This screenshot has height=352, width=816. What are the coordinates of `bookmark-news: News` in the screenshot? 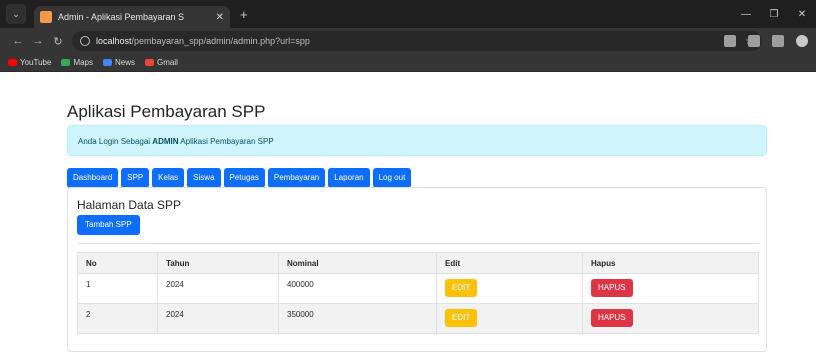 It's located at (119, 62).